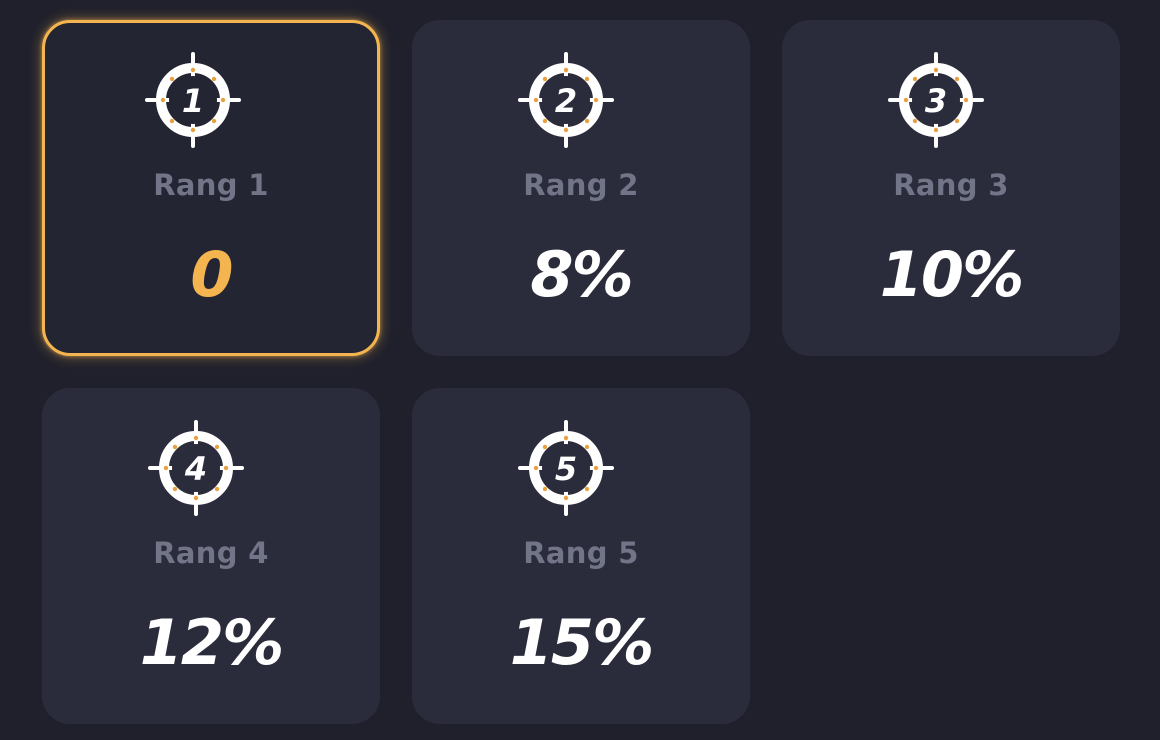  Describe the element at coordinates (211, 185) in the screenshot. I see `rank-label: Rang 1` at that location.